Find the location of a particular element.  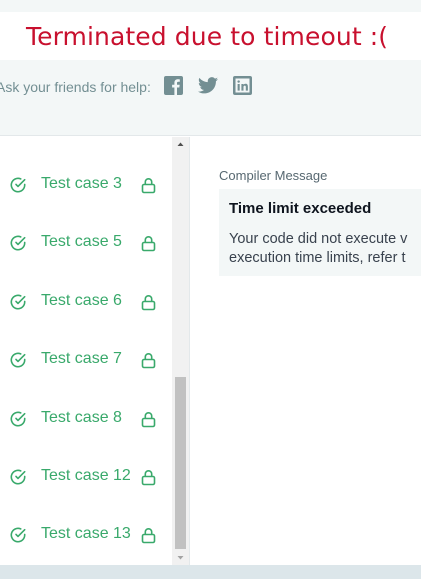

test-case-item: Test case 5 is located at coordinates (86, 244).